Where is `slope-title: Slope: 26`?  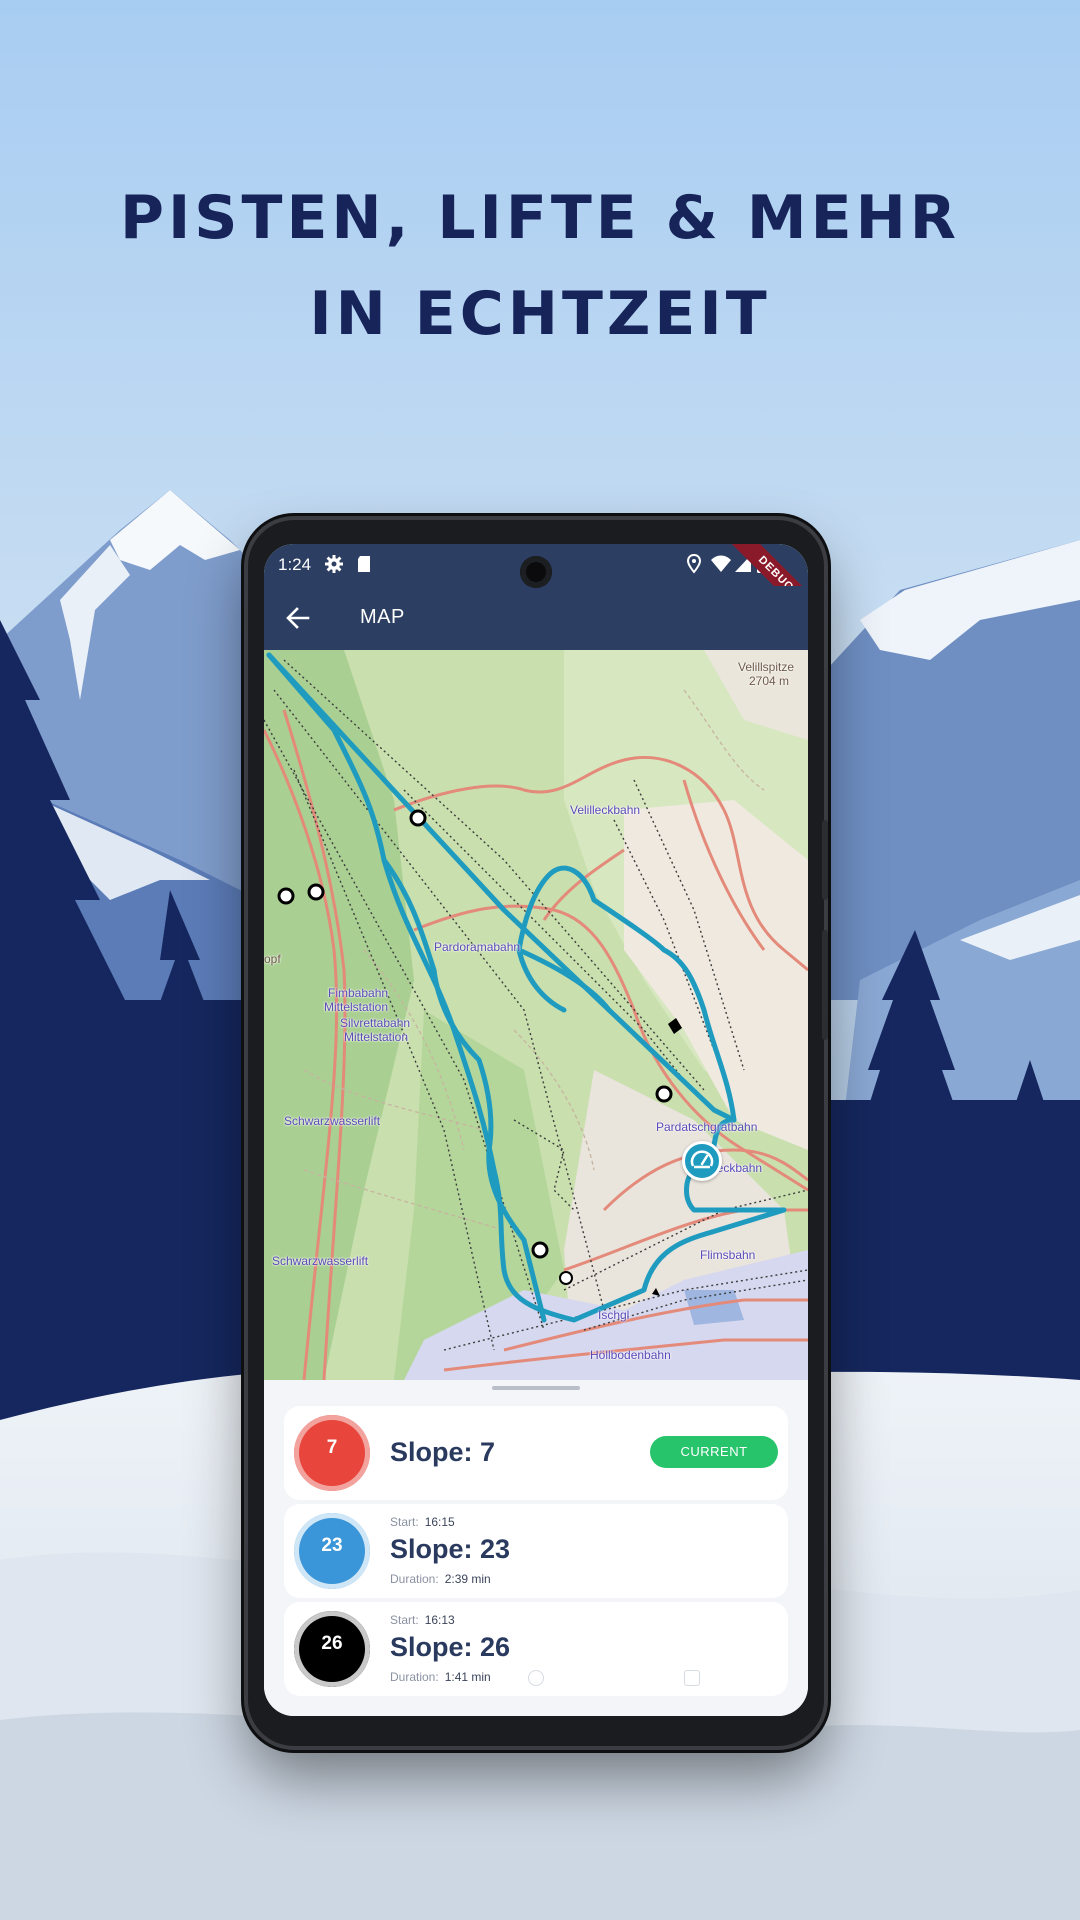 slope-title: Slope: 26 is located at coordinates (450, 1647).